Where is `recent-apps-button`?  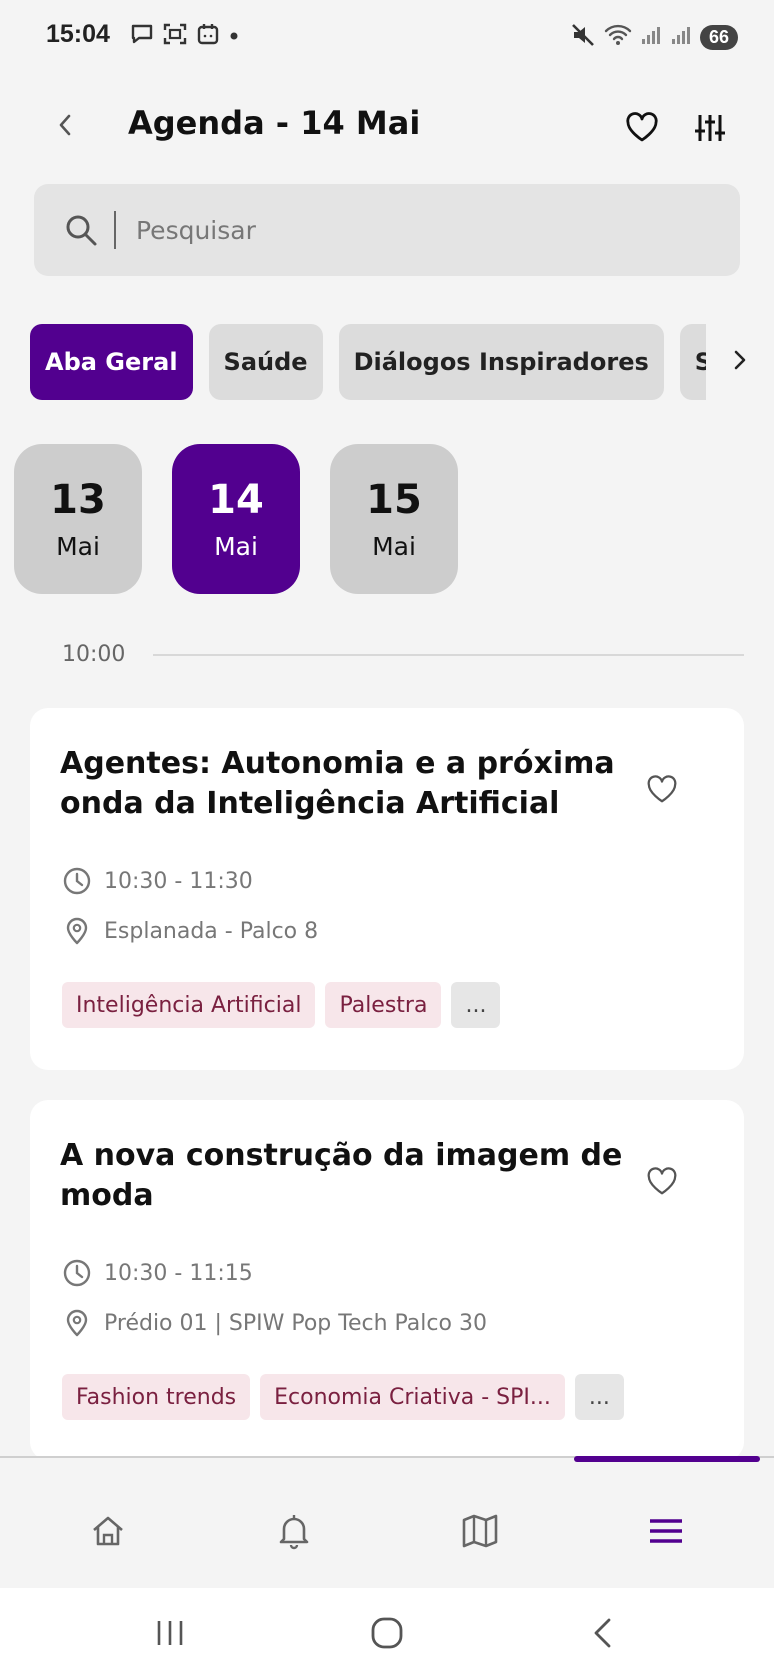 recent-apps-button is located at coordinates (170, 1633).